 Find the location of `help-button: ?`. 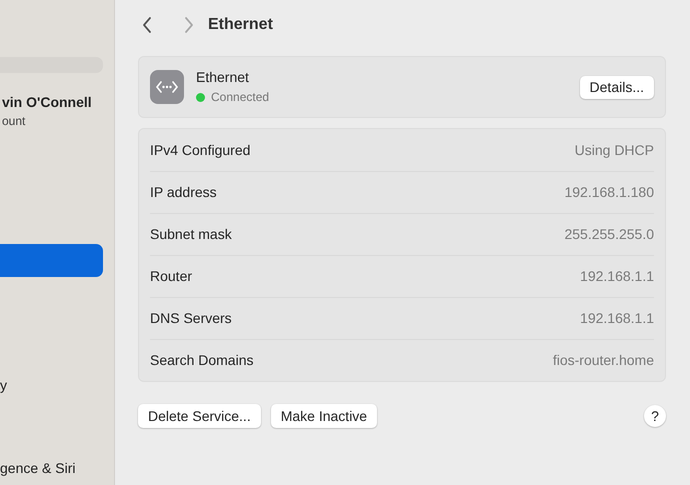

help-button: ? is located at coordinates (655, 416).